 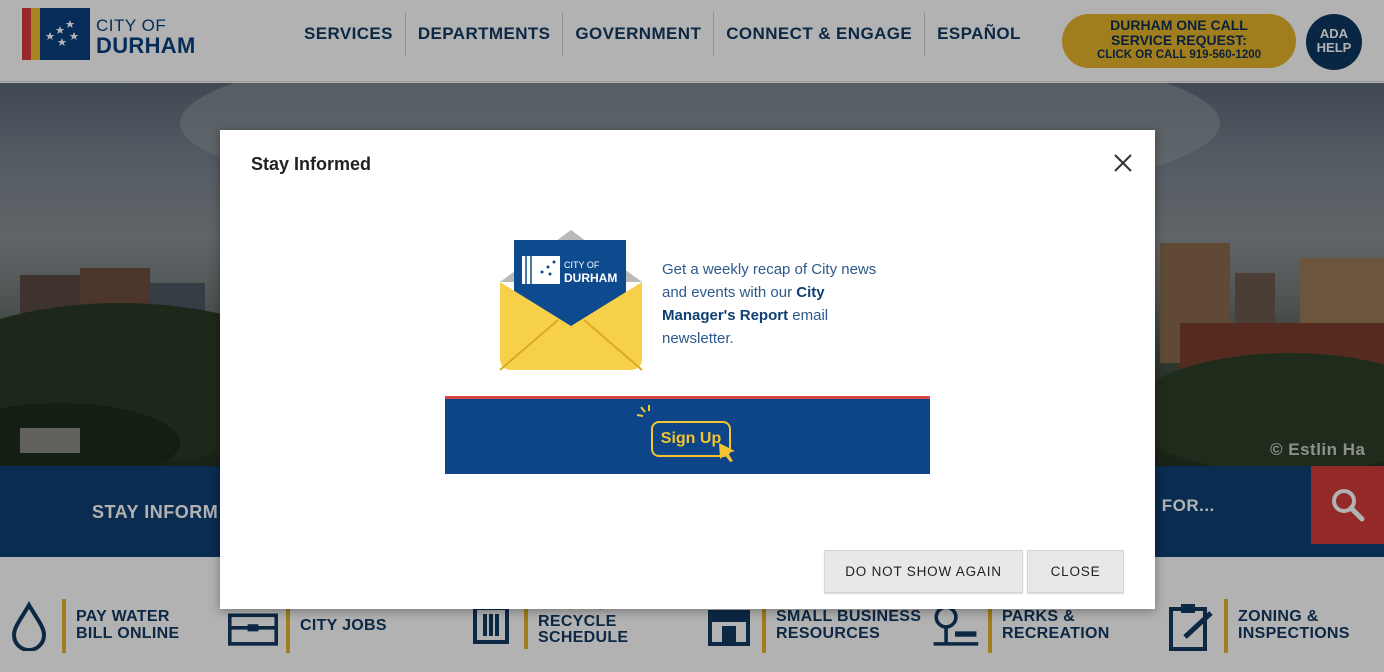 What do you see at coordinates (1123, 163) in the screenshot?
I see `close-icon` at bounding box center [1123, 163].